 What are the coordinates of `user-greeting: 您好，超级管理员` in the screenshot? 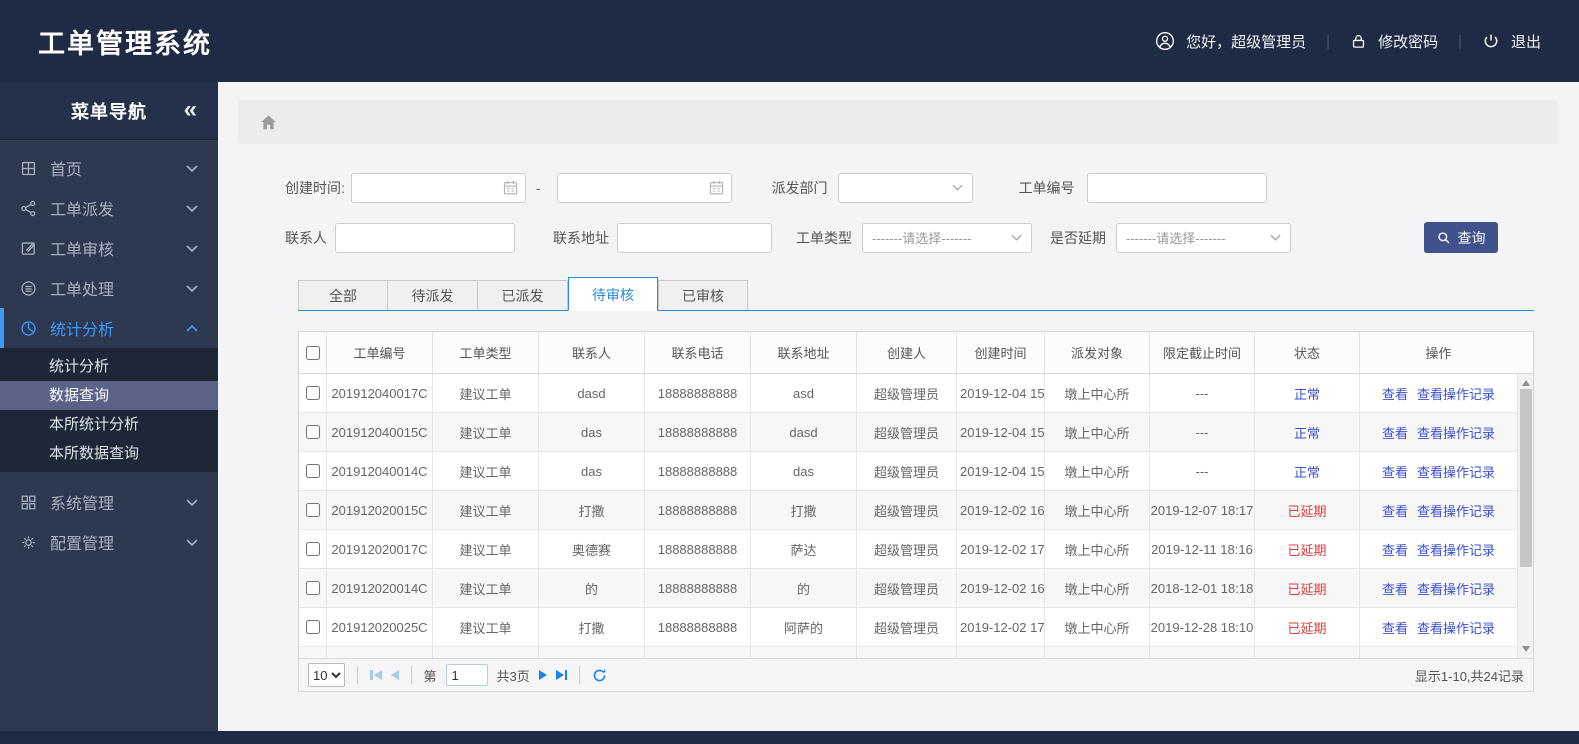 It's located at (1230, 41).